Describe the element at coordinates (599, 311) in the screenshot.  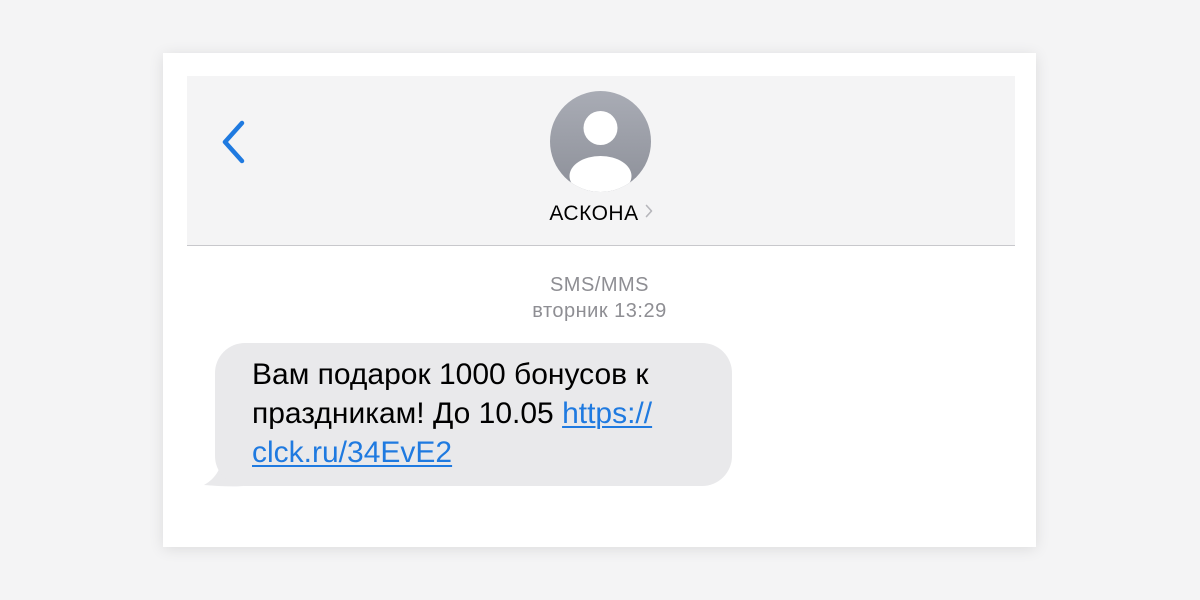
I see `message-timestamp: вторник 13:29` at that location.